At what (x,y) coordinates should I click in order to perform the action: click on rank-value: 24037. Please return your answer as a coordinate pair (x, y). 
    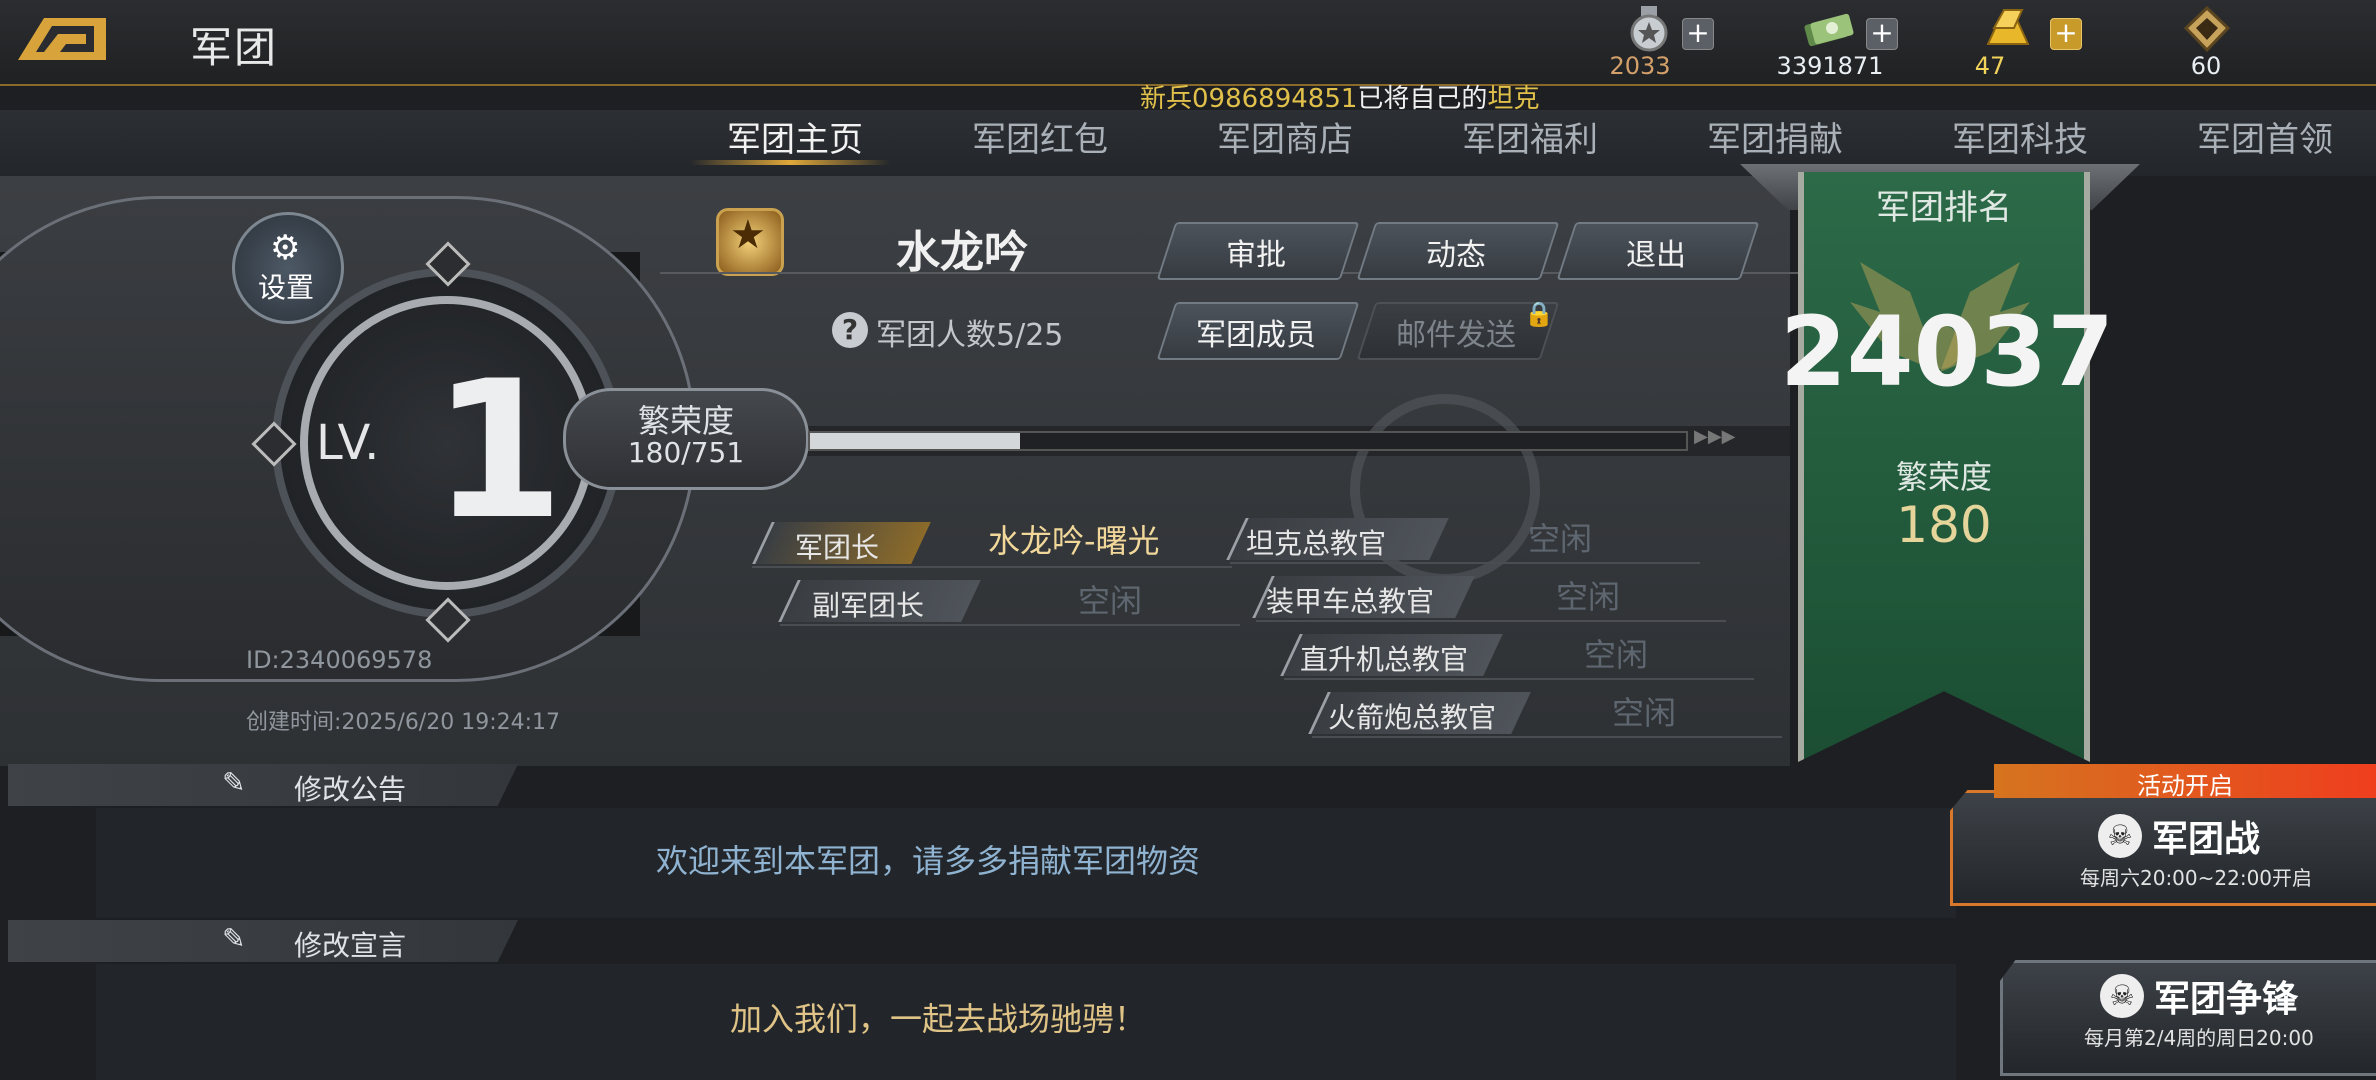
    Looking at the image, I should click on (1947, 352).